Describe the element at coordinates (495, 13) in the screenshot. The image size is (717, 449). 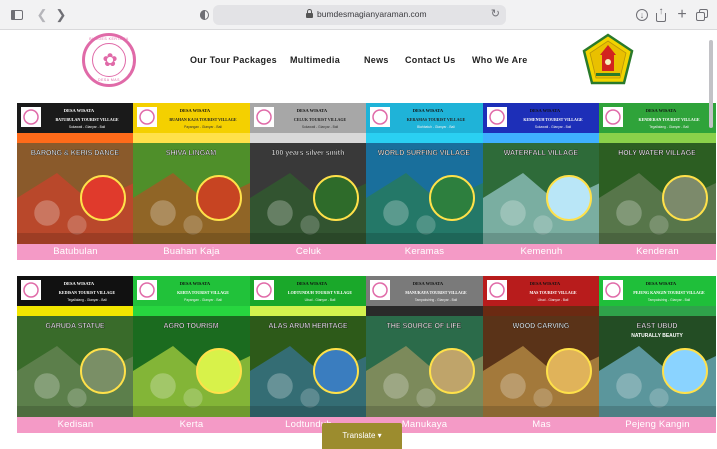
I see `reload-icon: ↻` at that location.